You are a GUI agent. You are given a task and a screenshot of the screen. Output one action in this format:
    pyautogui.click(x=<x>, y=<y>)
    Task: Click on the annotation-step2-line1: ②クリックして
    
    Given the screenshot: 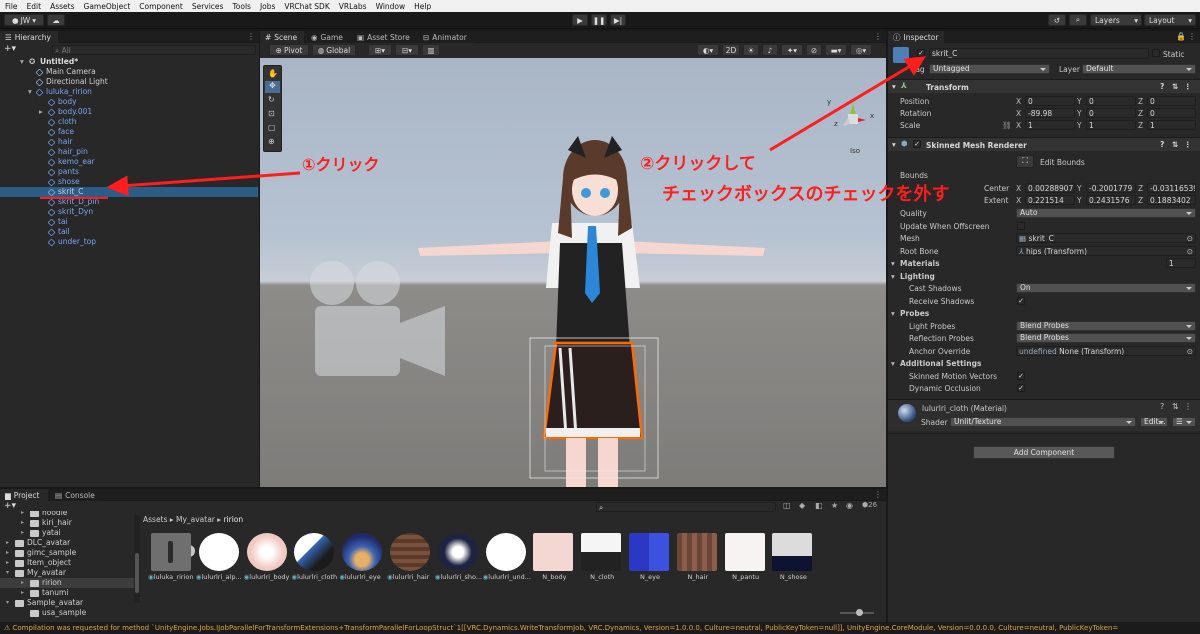 What is the action you would take?
    pyautogui.click(x=698, y=164)
    